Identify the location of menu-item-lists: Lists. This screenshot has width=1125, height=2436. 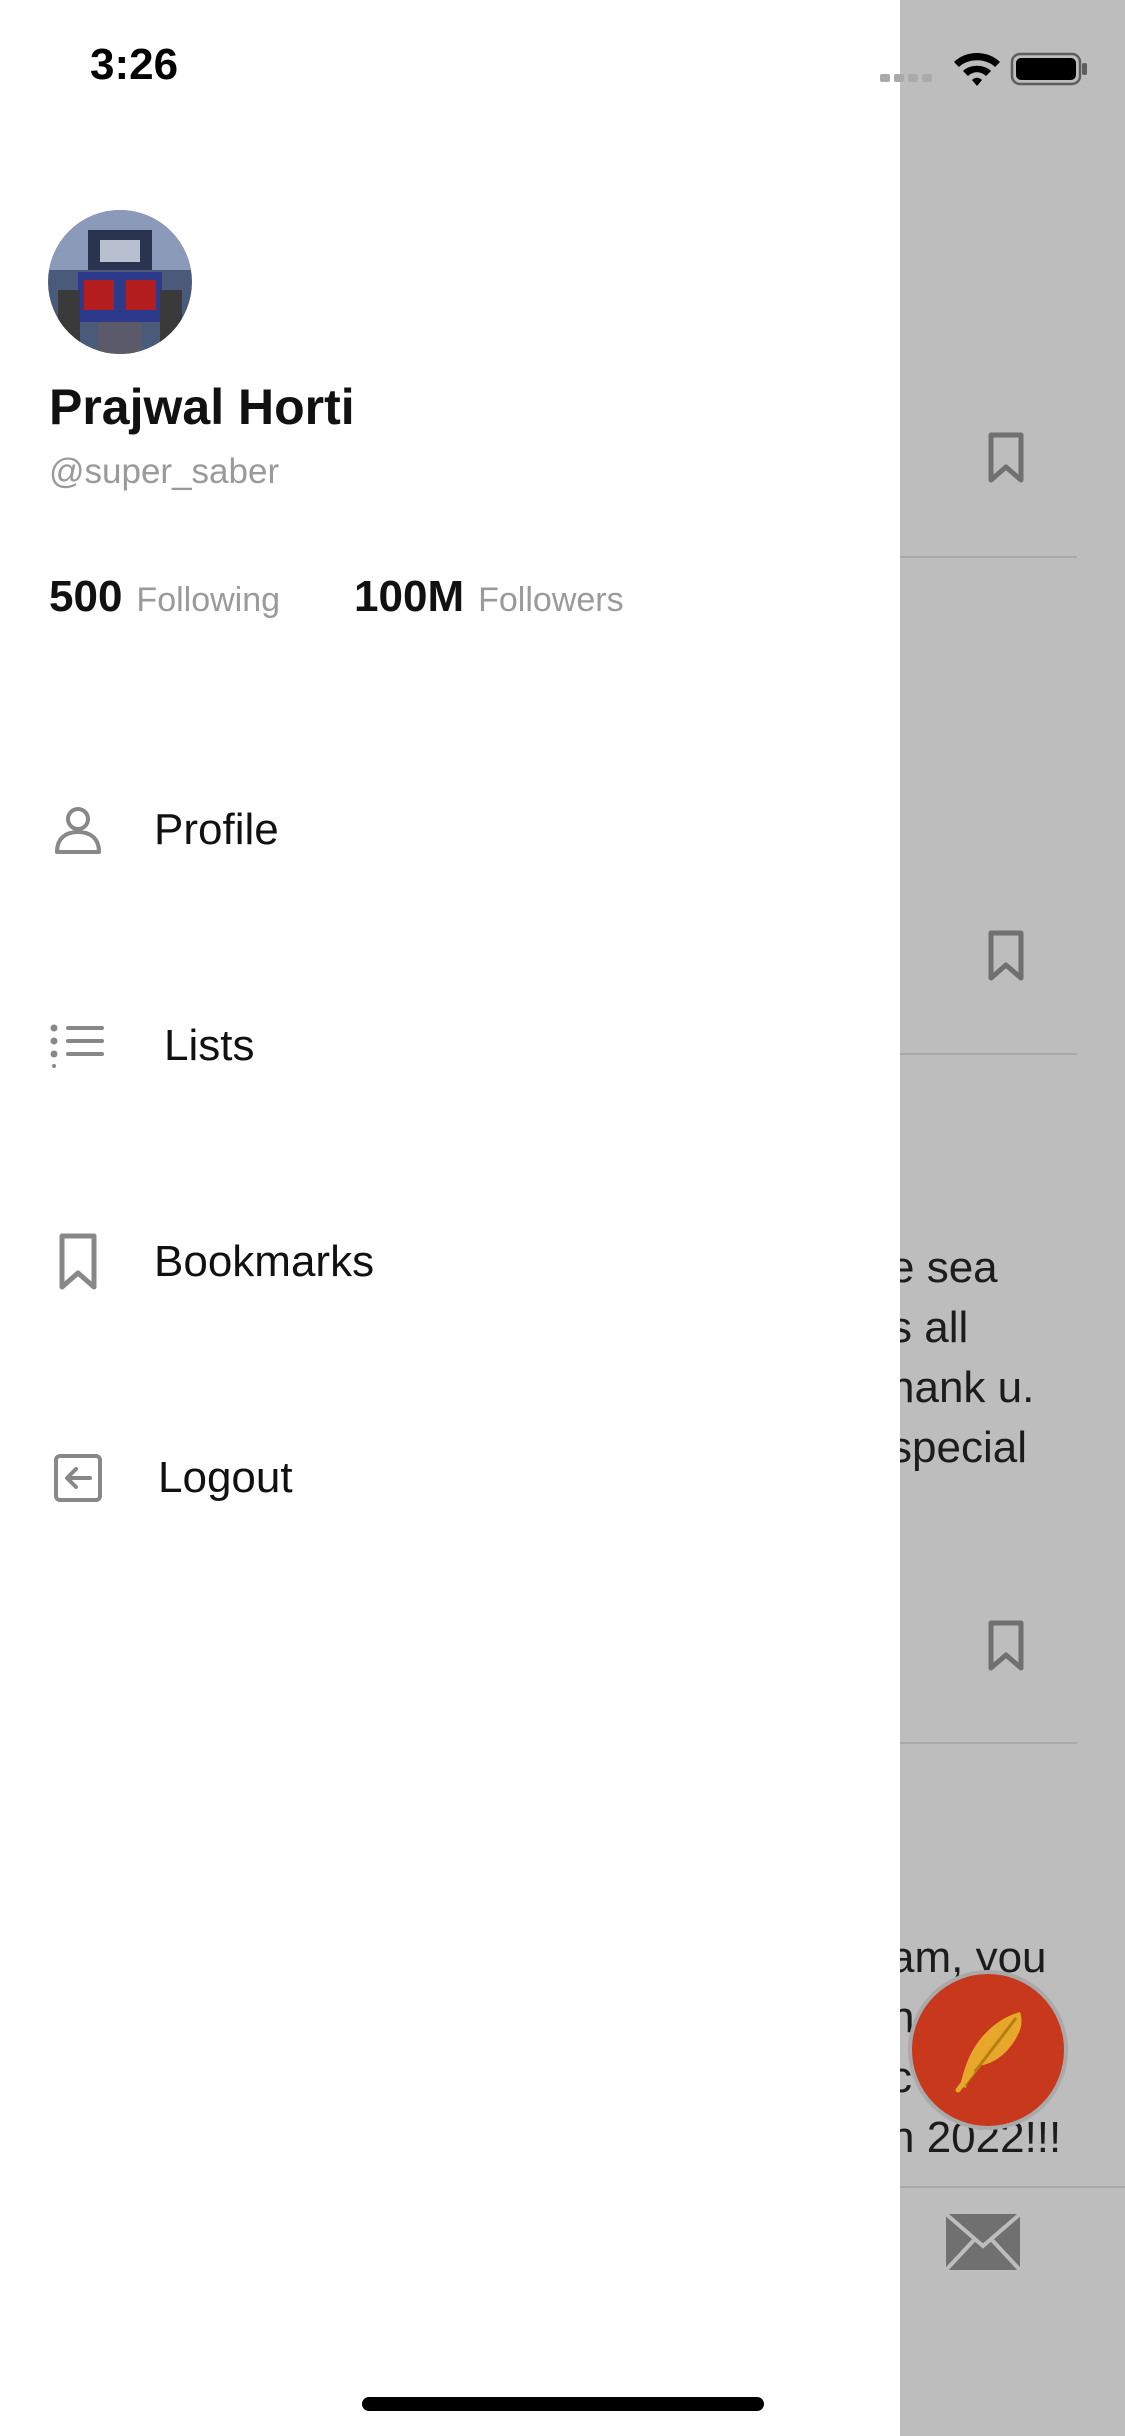
(151, 1046).